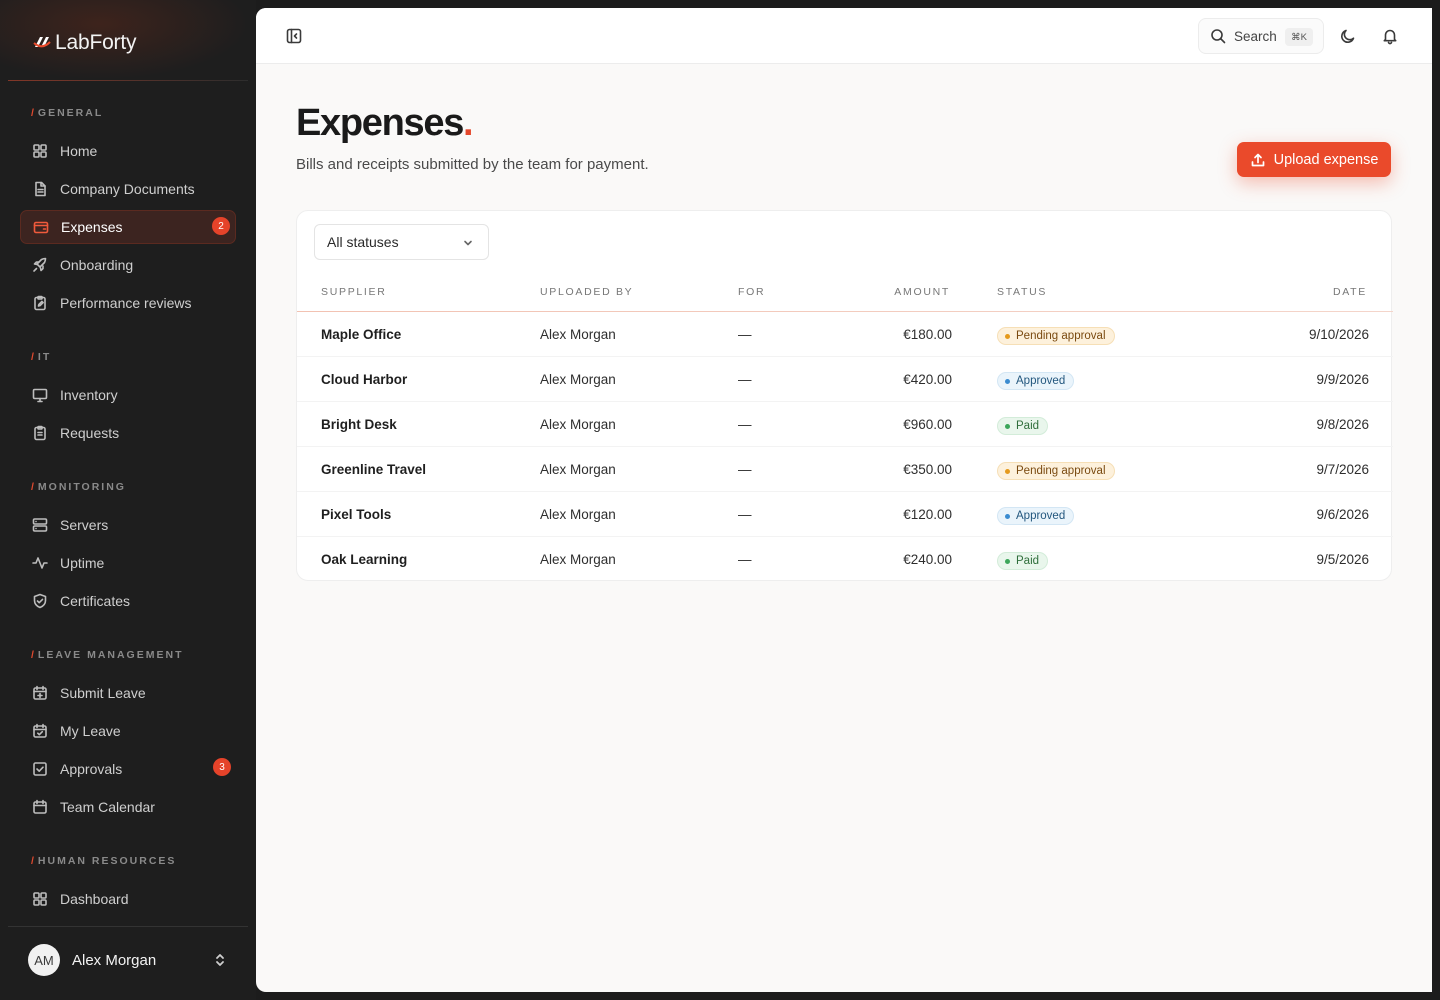  I want to click on sidebar-item-company-documents: Company Documents, so click(128, 189).